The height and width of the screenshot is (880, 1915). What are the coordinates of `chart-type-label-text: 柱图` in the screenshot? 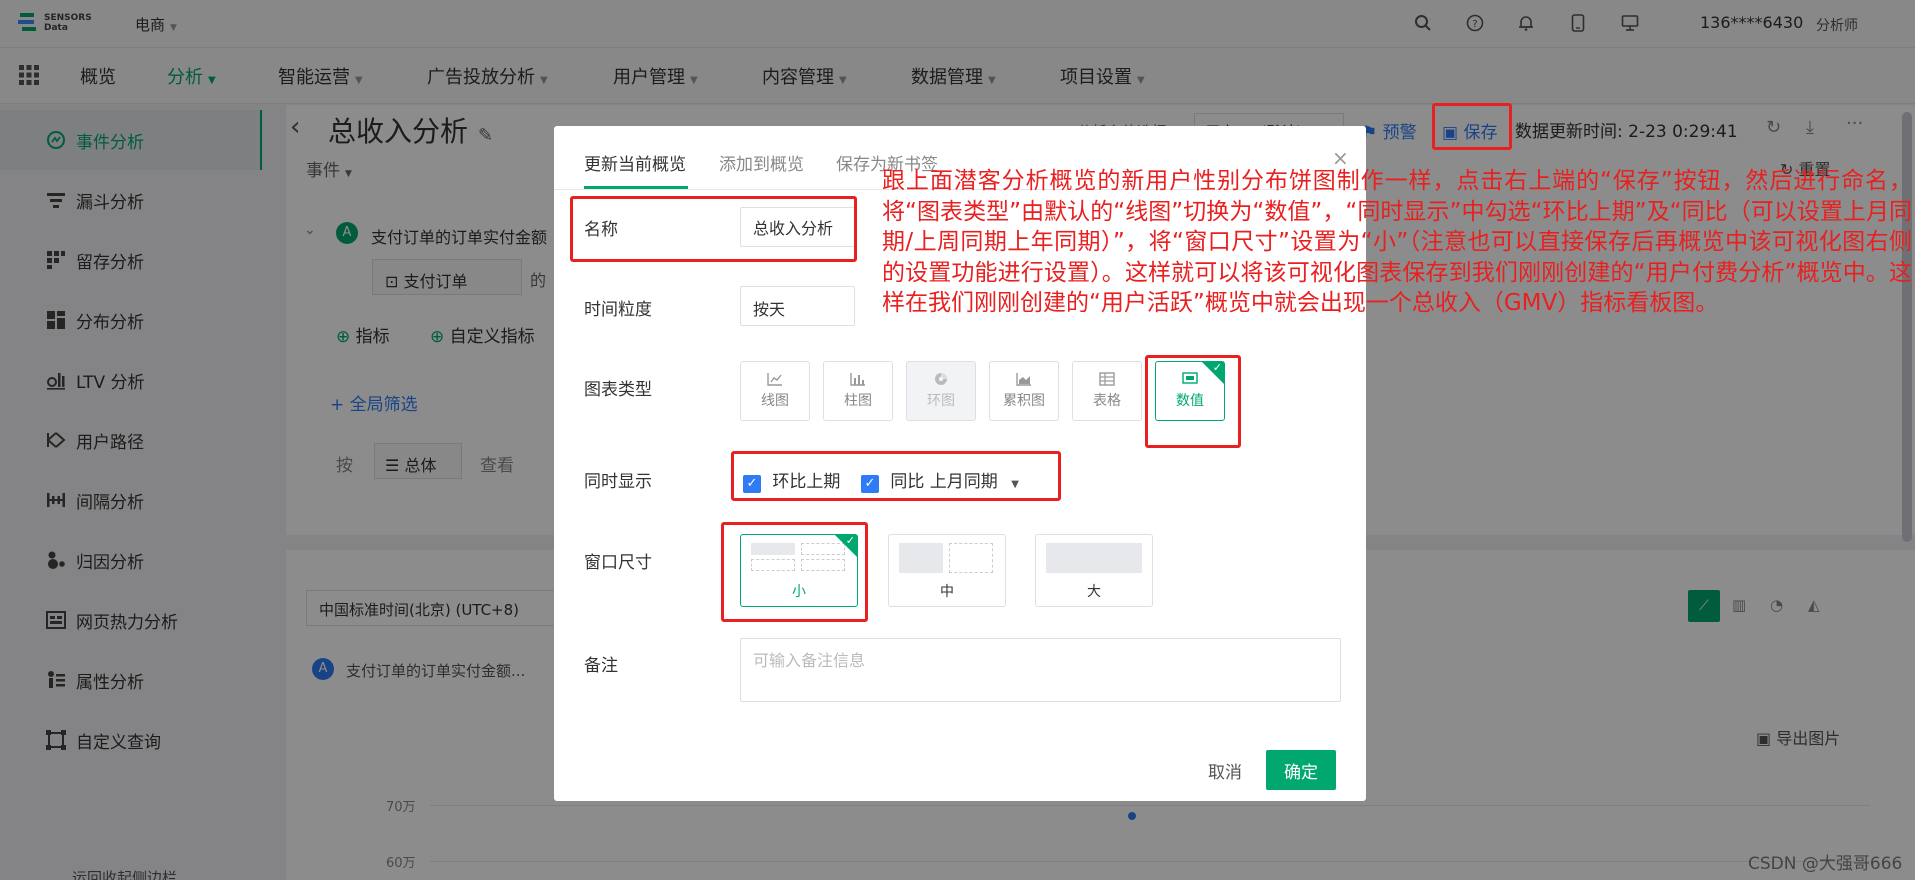 It's located at (858, 401).